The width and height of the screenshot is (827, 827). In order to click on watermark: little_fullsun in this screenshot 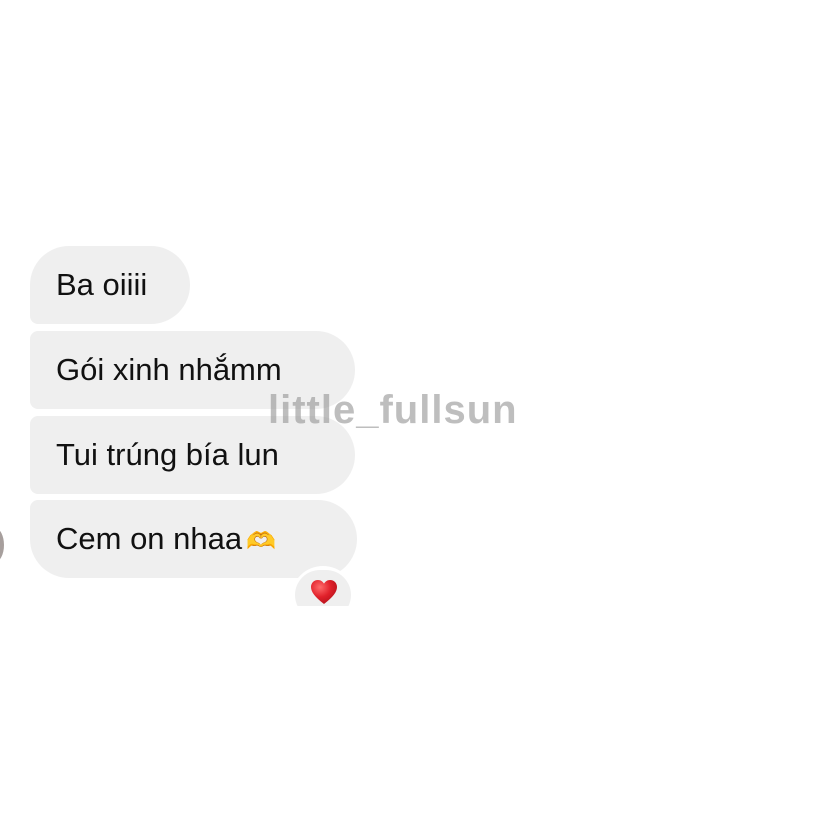, I will do `click(393, 410)`.